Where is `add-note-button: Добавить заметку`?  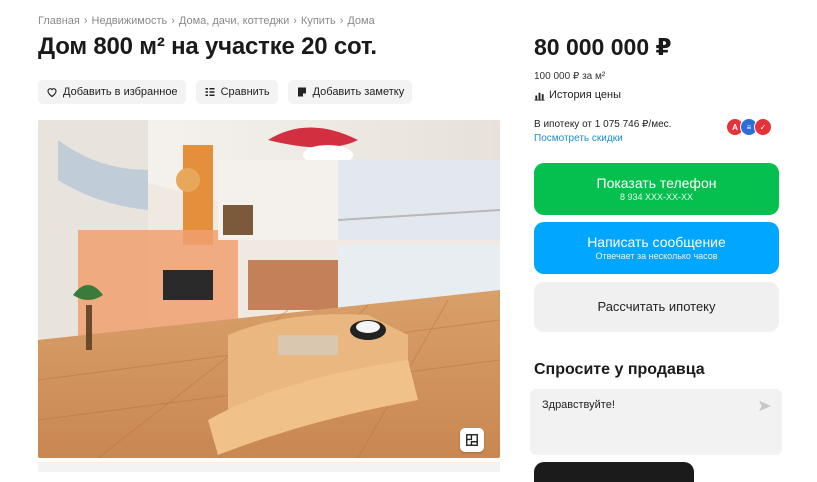
add-note-button: Добавить заметку is located at coordinates (350, 92).